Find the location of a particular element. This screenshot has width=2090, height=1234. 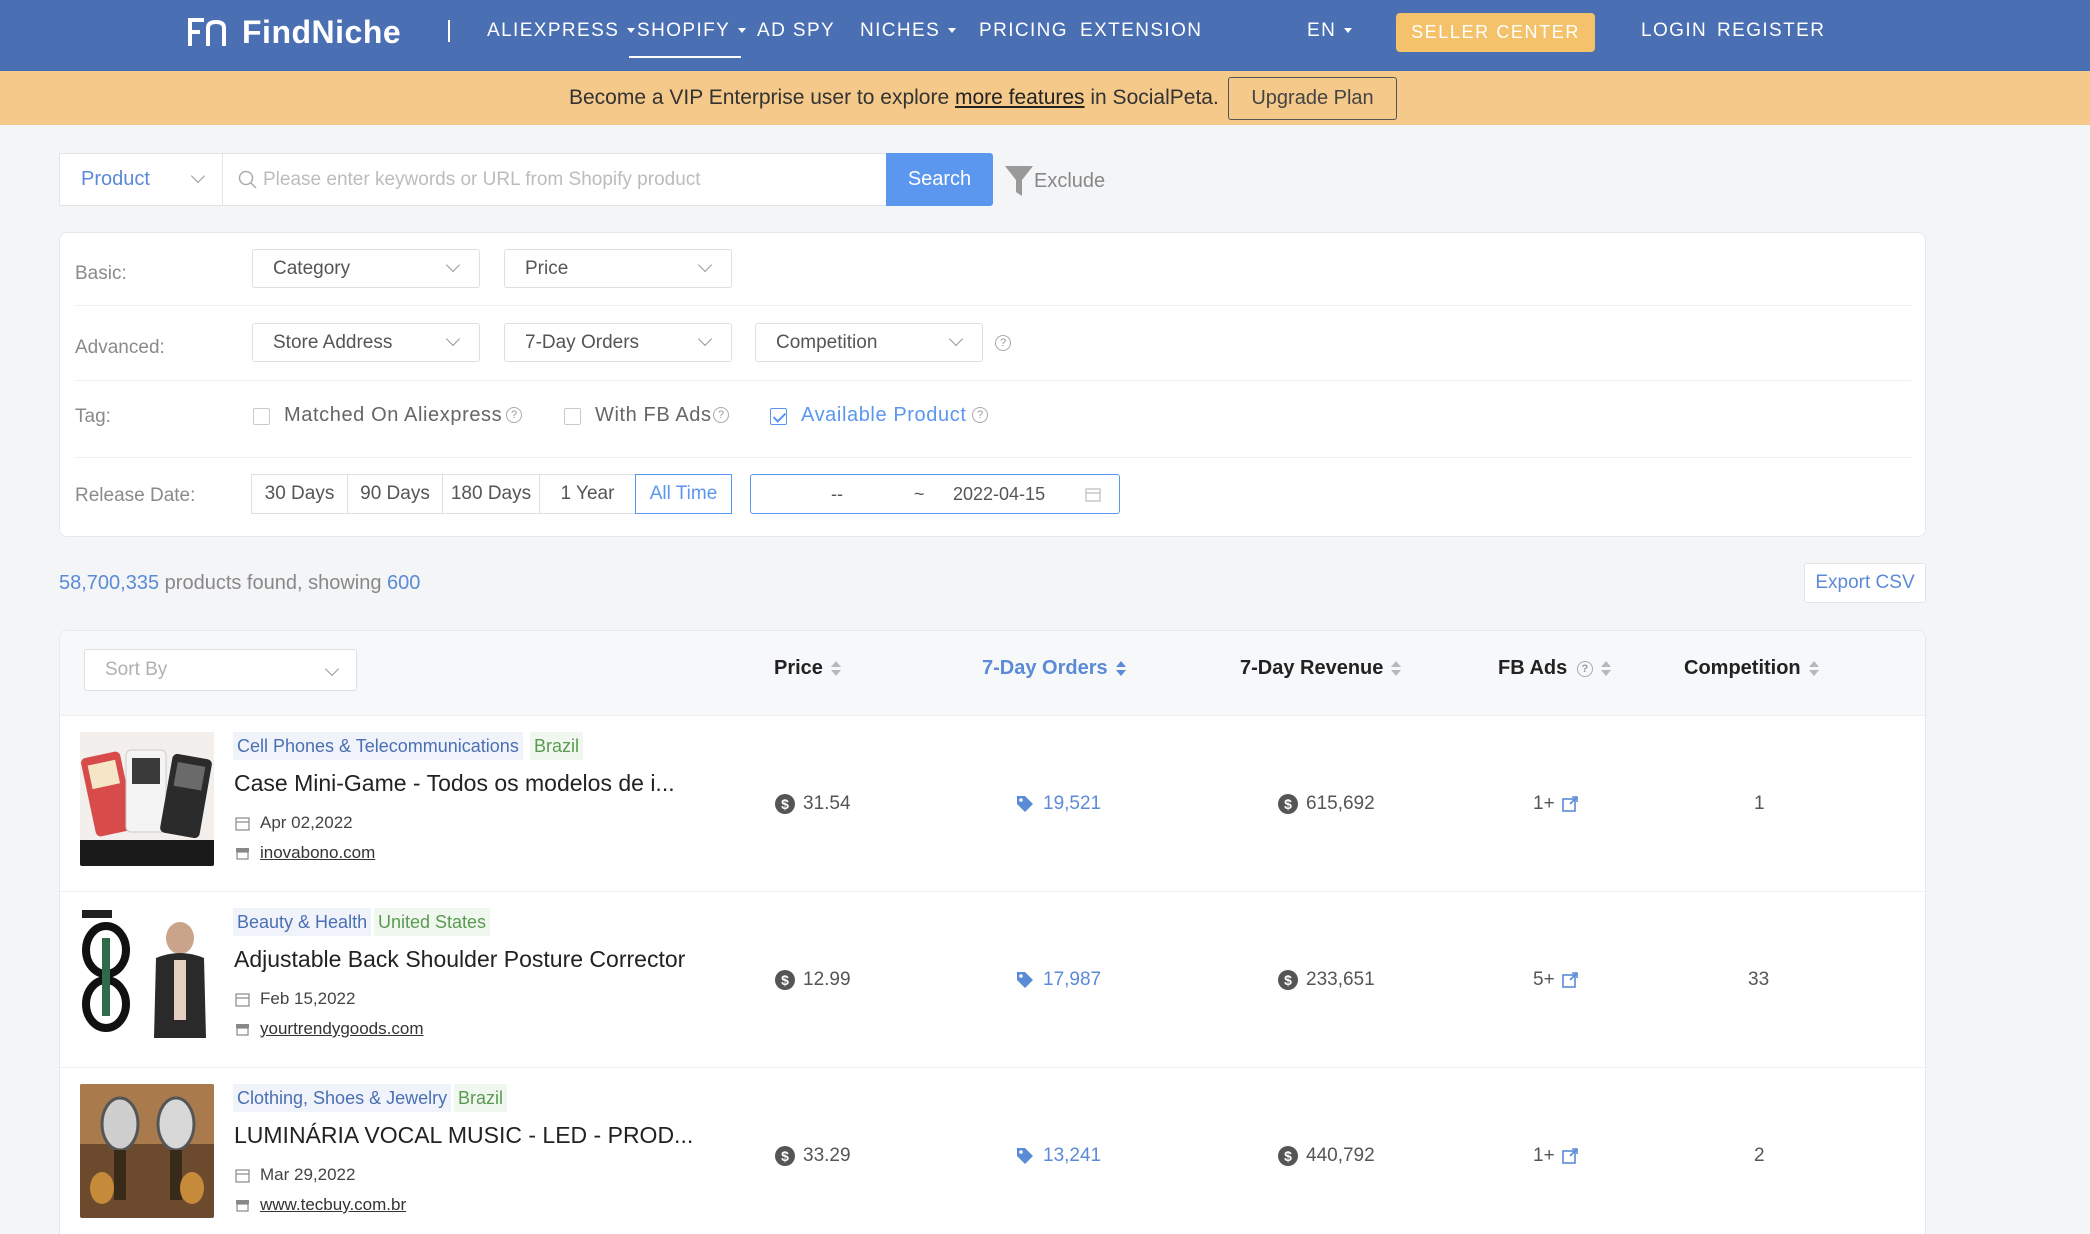

basic-label: Basic: is located at coordinates (101, 273).